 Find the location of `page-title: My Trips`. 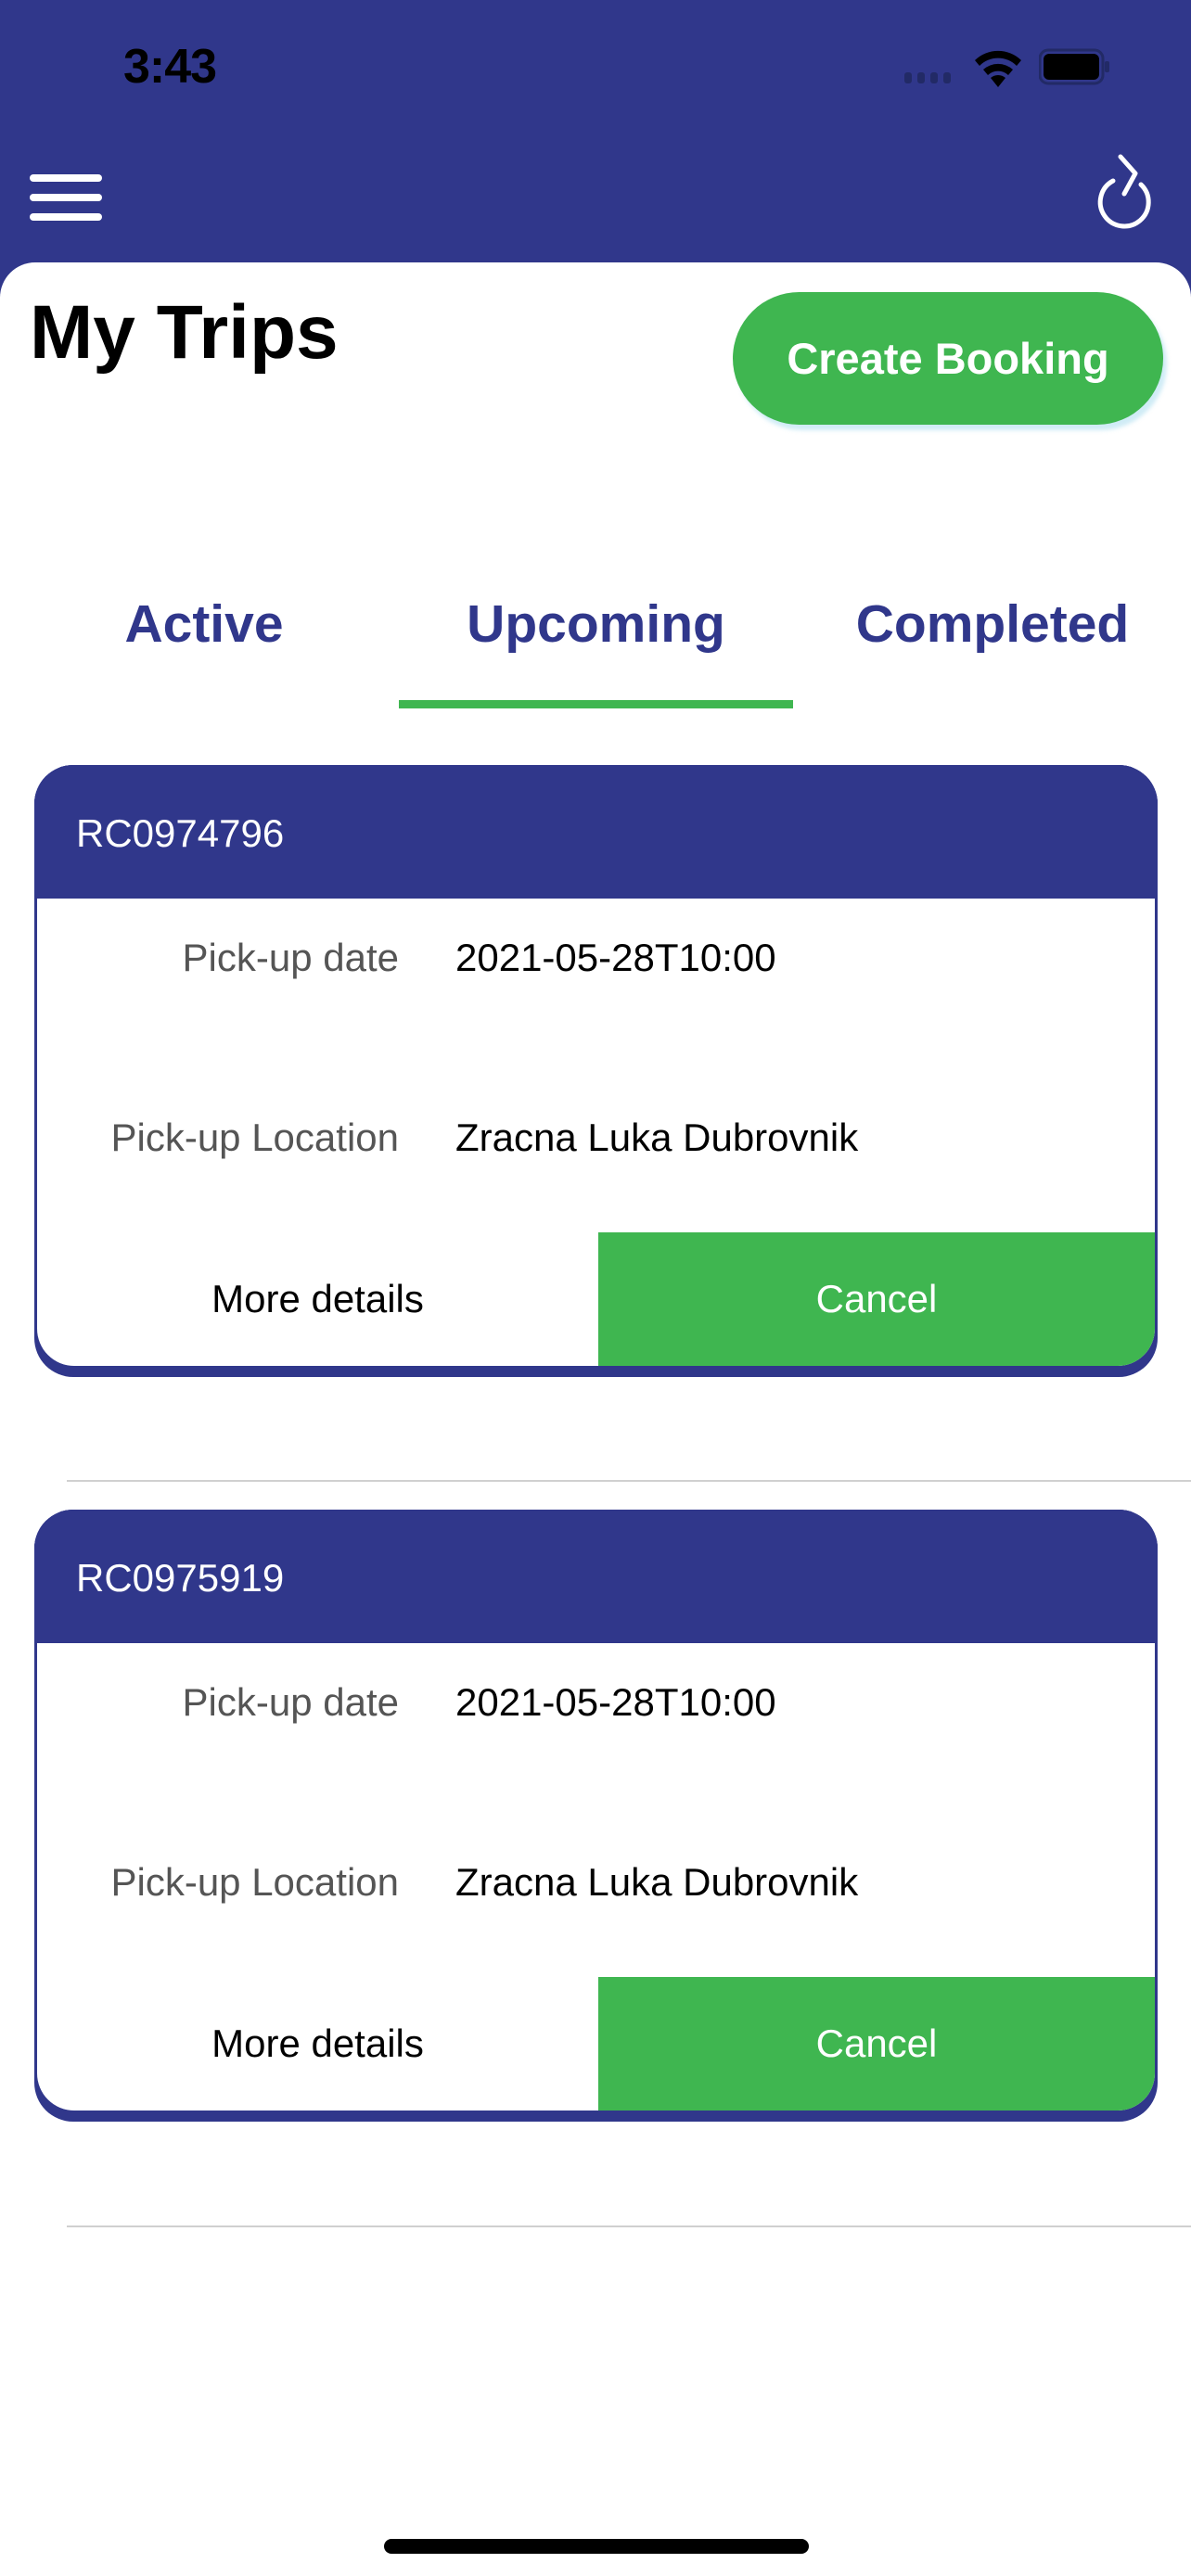

page-title: My Trips is located at coordinates (184, 333).